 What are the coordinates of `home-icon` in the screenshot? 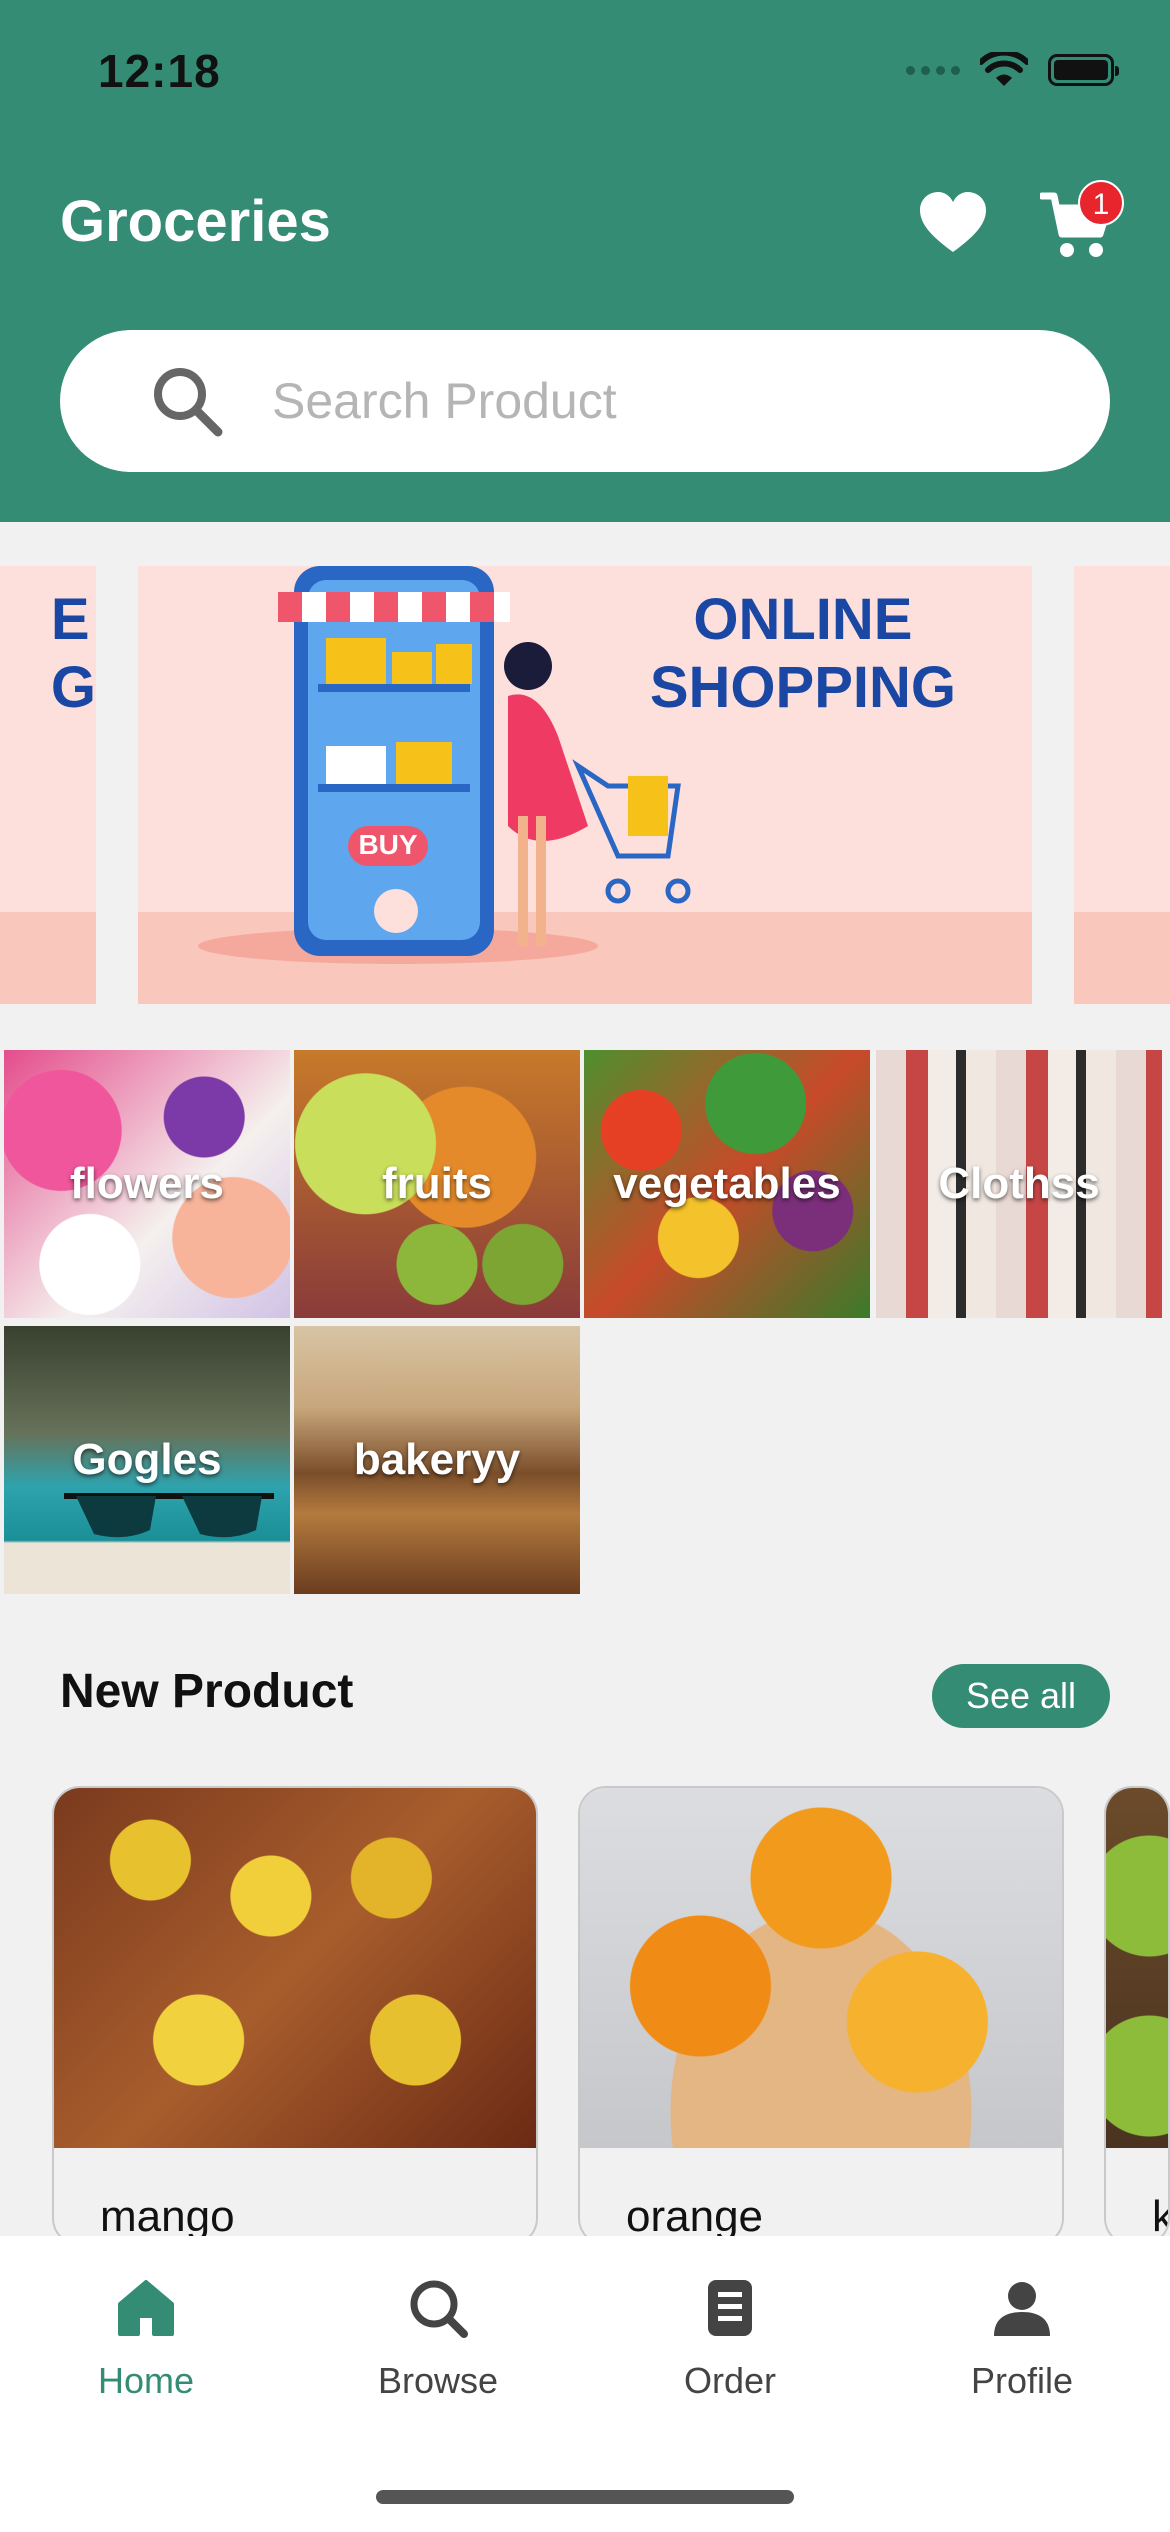 It's located at (146, 2308).